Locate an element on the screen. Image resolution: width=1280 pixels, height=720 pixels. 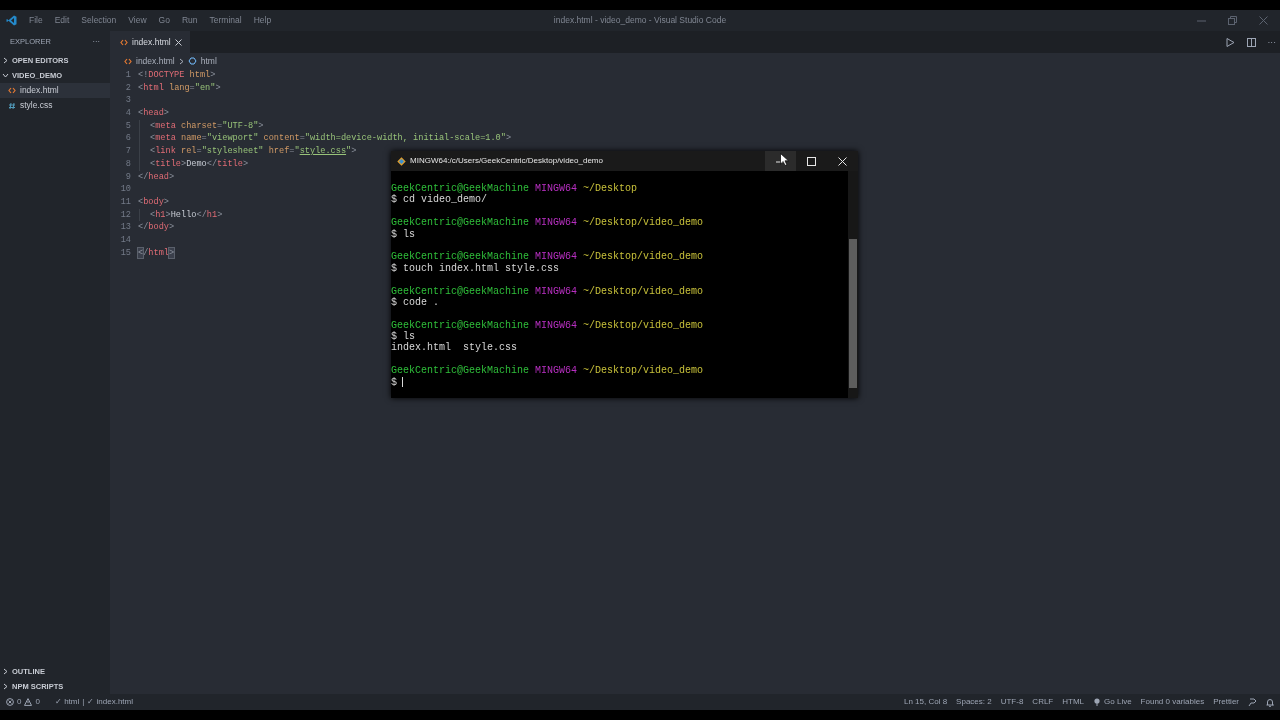
go-live-button: Go Live is located at coordinates (1112, 702).